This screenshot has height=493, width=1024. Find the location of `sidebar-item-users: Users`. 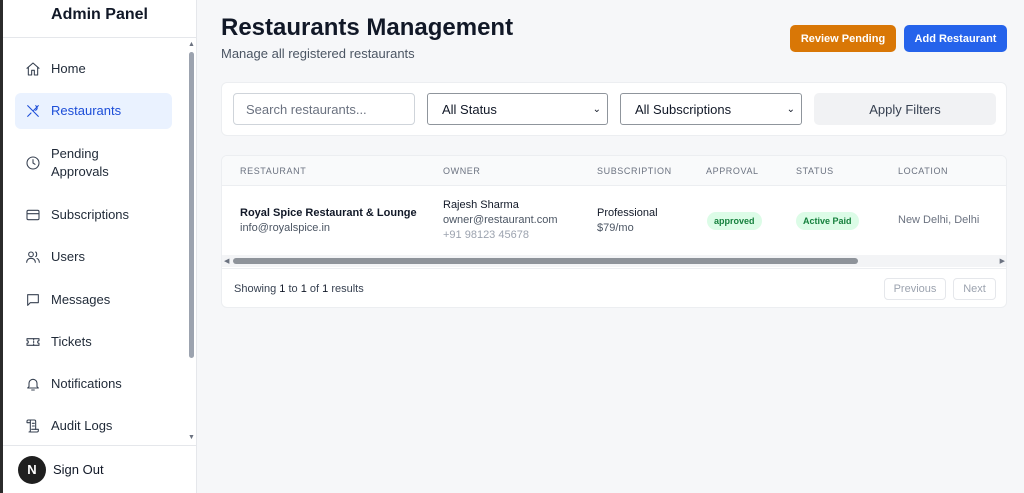

sidebar-item-users: Users is located at coordinates (93, 257).